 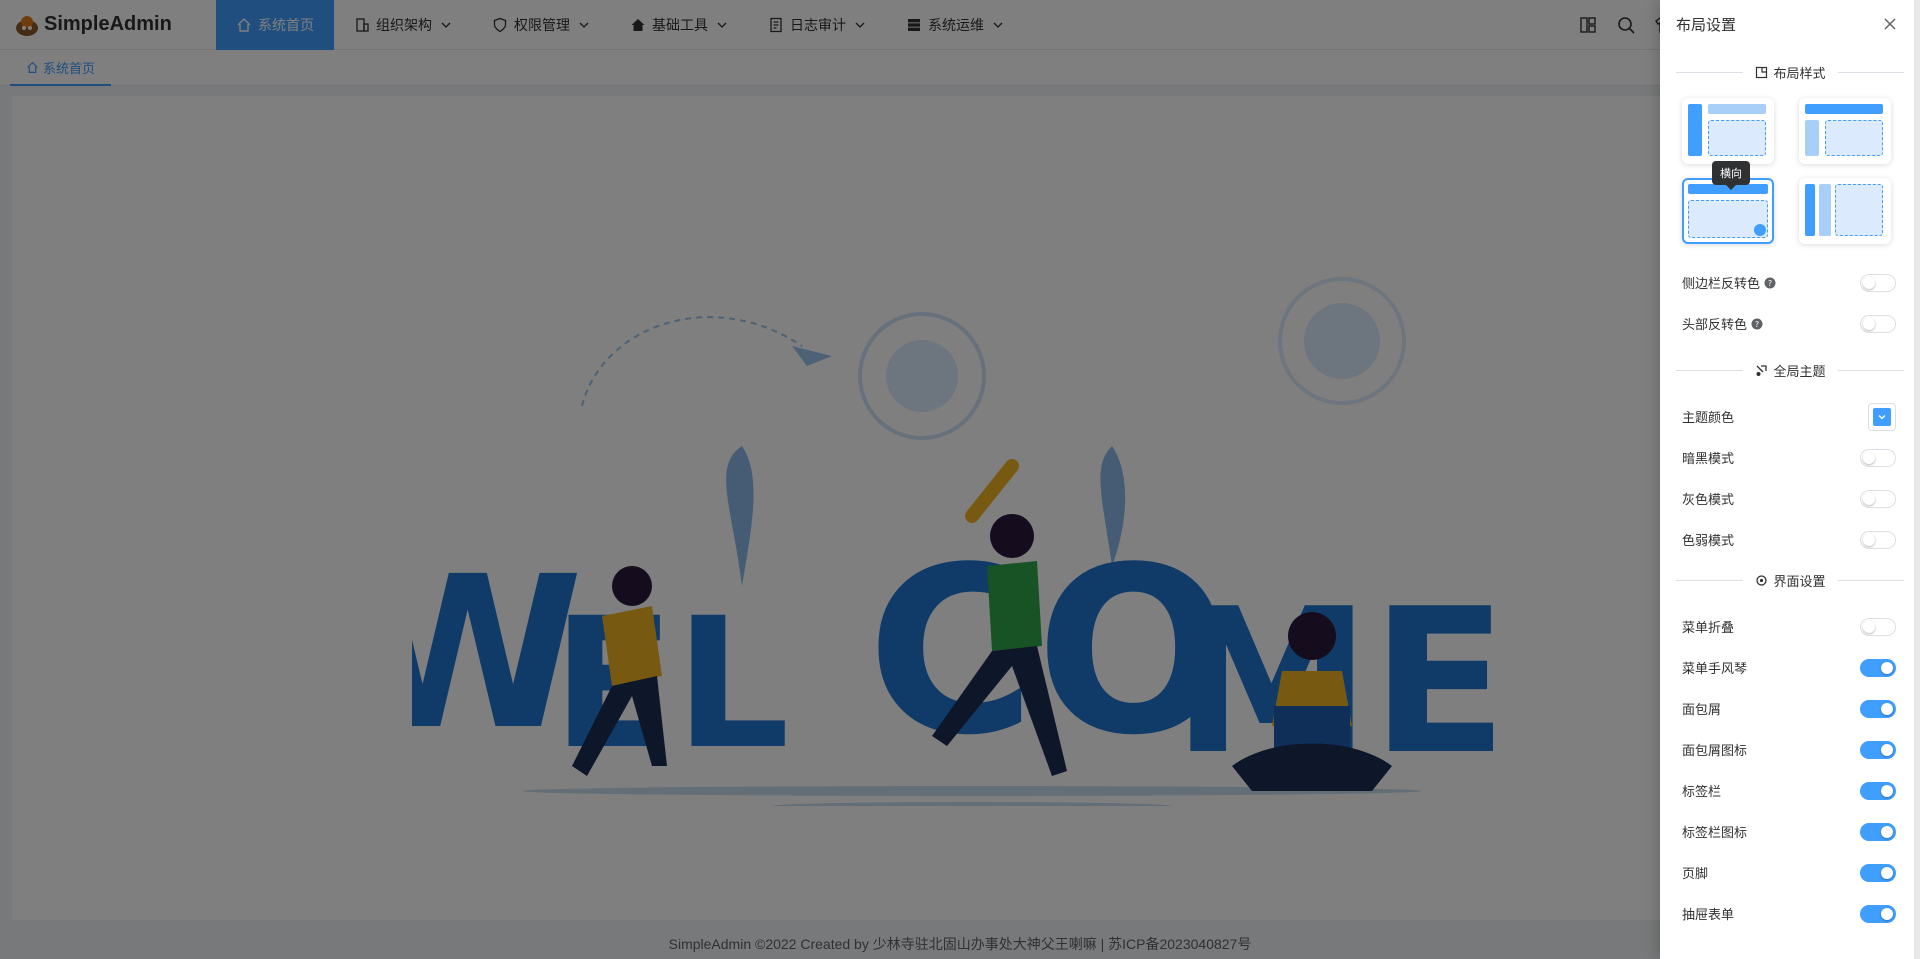 I want to click on tabs-icon-label: 标签栏图标, so click(x=1715, y=832).